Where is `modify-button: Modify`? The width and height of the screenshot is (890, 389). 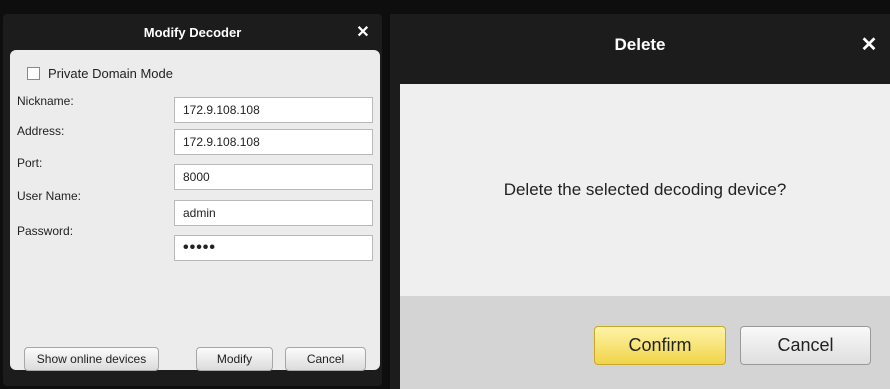 modify-button: Modify is located at coordinates (234, 359).